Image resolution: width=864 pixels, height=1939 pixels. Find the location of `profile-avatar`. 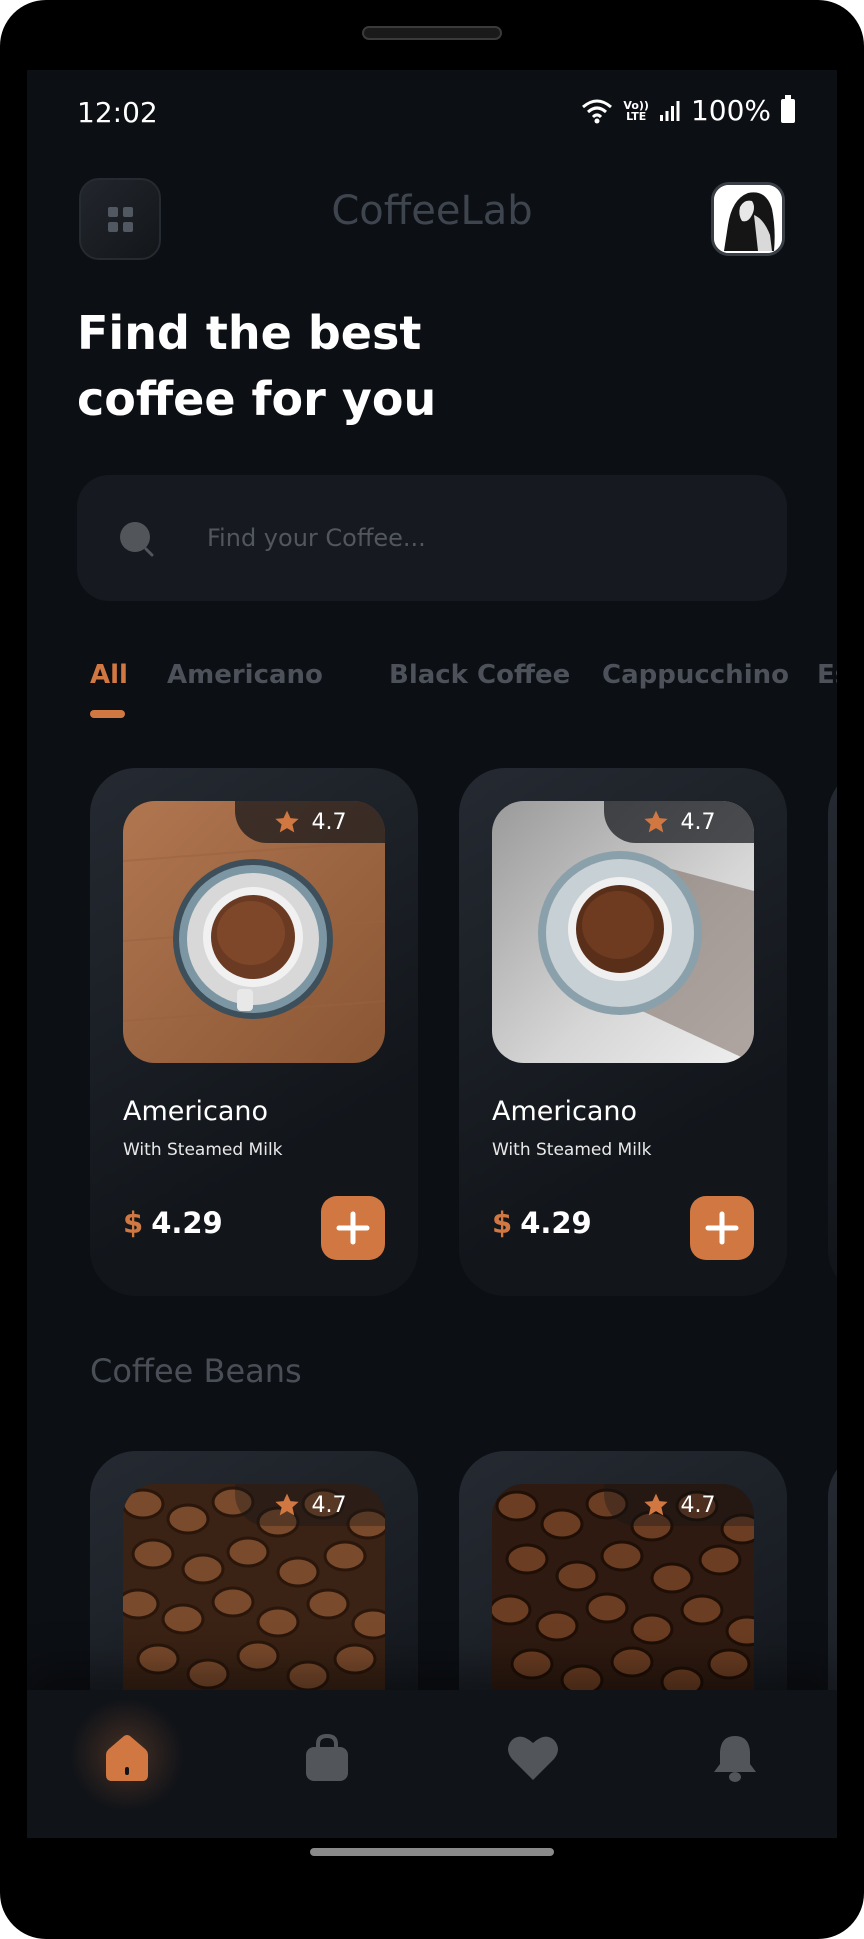

profile-avatar is located at coordinates (748, 219).